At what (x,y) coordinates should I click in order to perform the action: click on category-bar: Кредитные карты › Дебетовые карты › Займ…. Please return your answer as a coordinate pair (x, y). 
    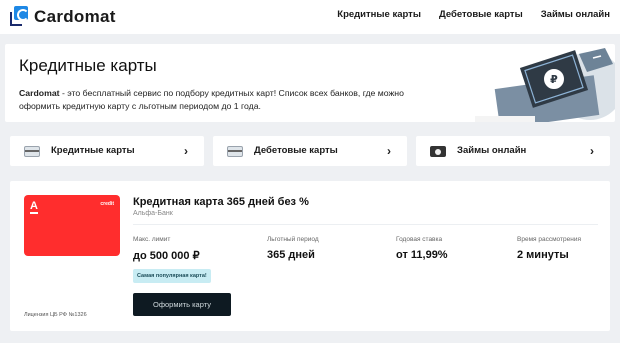
    Looking at the image, I should click on (310, 151).